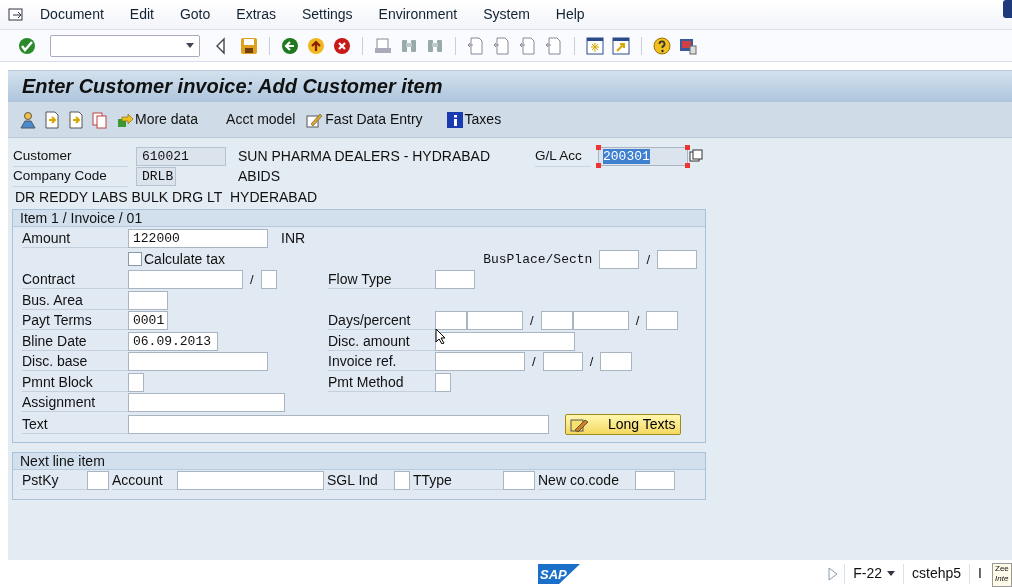 The height and width of the screenshot is (587, 1012). Describe the element at coordinates (140, 14) in the screenshot. I see `menu-item: Edit` at that location.